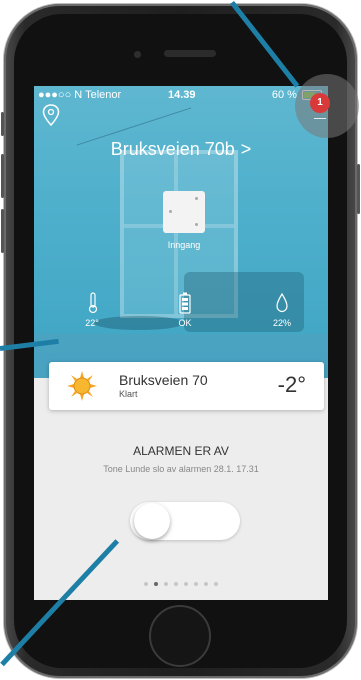 The width and height of the screenshot is (361, 680). Describe the element at coordinates (282, 302) in the screenshot. I see `drop-icon` at that location.